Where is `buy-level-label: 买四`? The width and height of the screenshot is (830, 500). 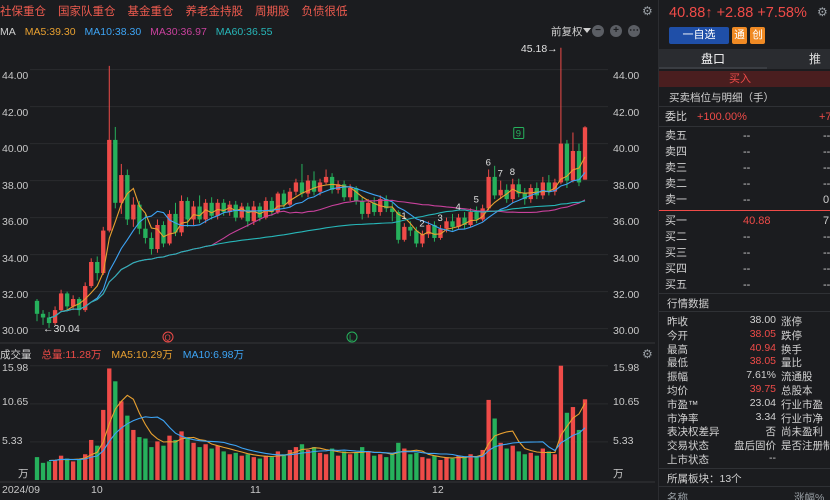 buy-level-label: 买四 is located at coordinates (676, 269).